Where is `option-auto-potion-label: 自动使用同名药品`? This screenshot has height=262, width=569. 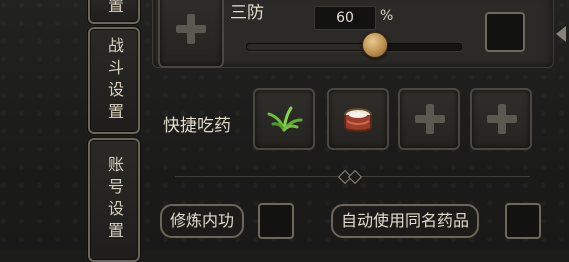 option-auto-potion-label: 自动使用同名药品 is located at coordinates (405, 220).